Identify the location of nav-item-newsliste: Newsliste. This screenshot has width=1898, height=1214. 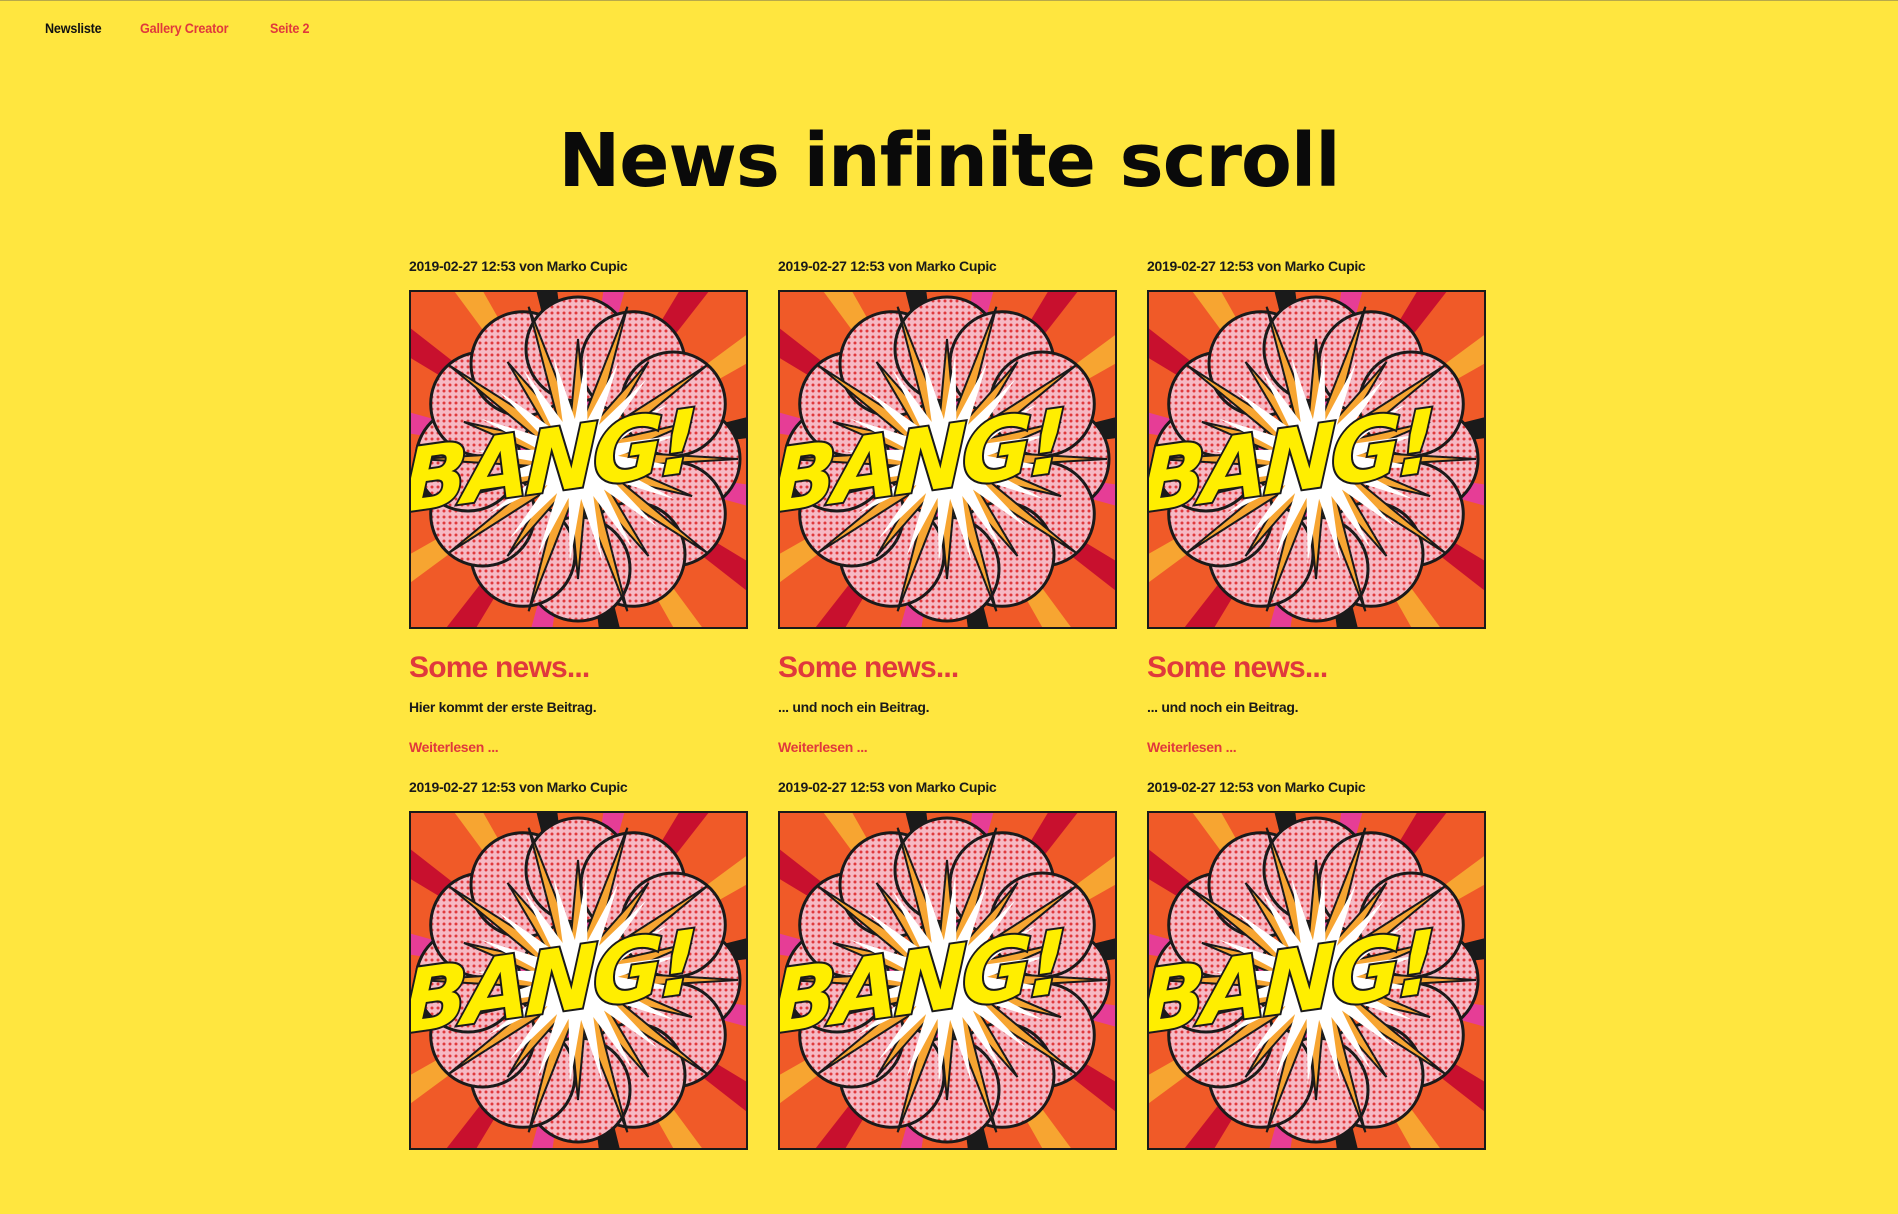
(73, 28).